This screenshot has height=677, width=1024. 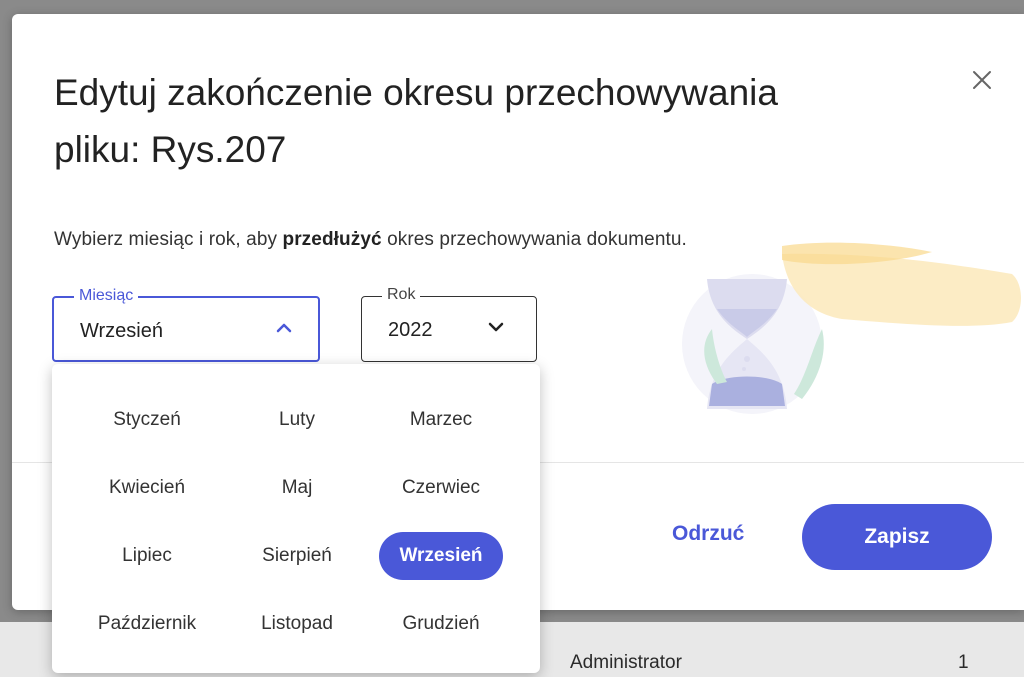 I want to click on month-option: Luty, so click(x=297, y=420).